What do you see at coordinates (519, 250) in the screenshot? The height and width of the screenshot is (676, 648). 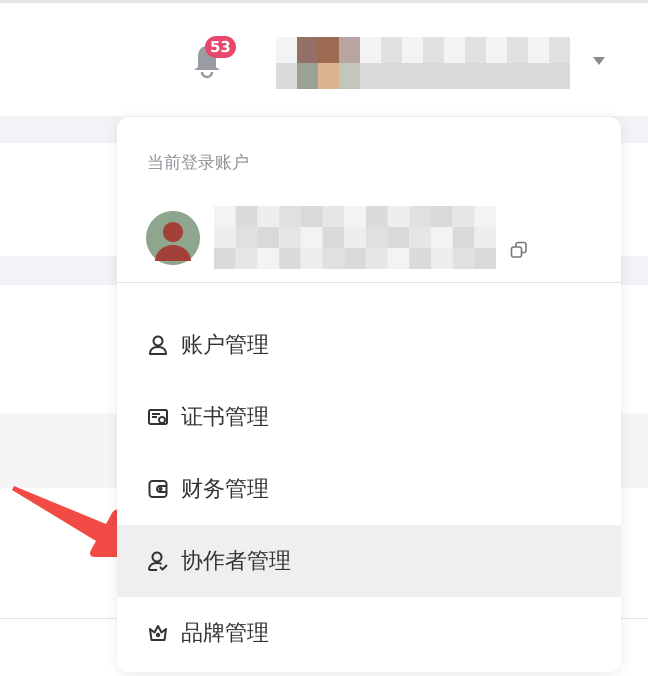 I see `copy-icon` at bounding box center [519, 250].